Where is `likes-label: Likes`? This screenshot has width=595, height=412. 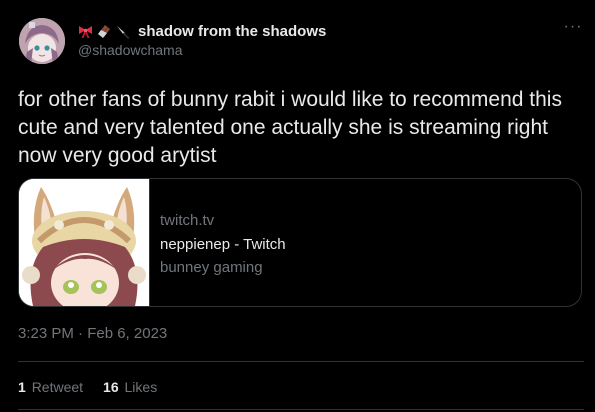
likes-label: Likes is located at coordinates (141, 387).